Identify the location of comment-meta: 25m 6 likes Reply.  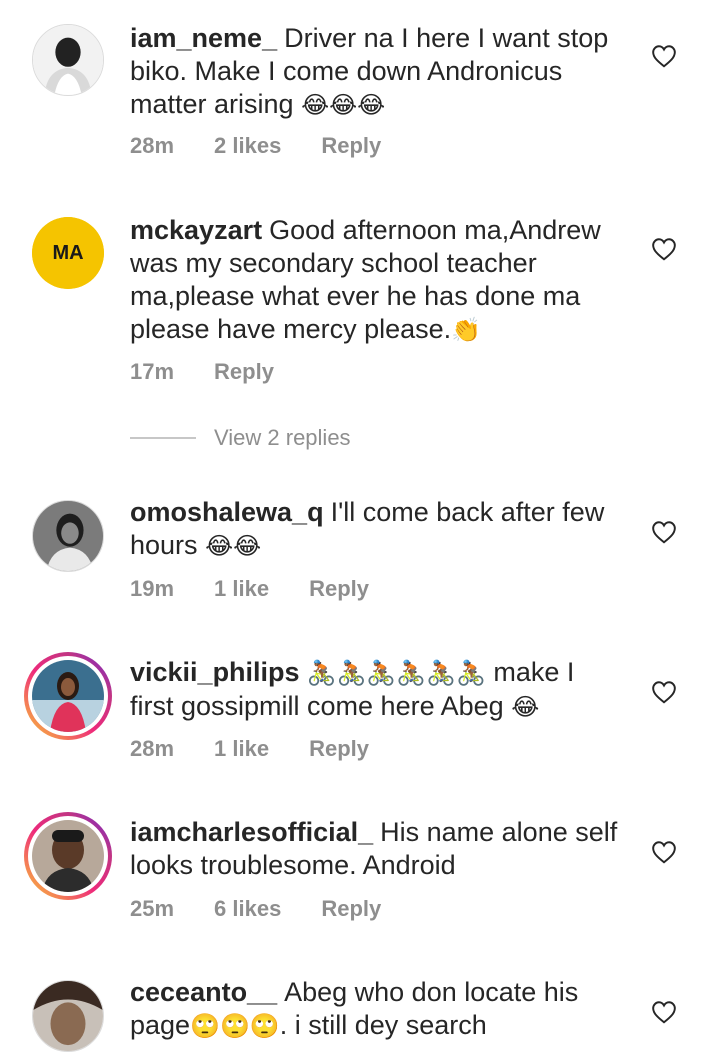
(255, 909).